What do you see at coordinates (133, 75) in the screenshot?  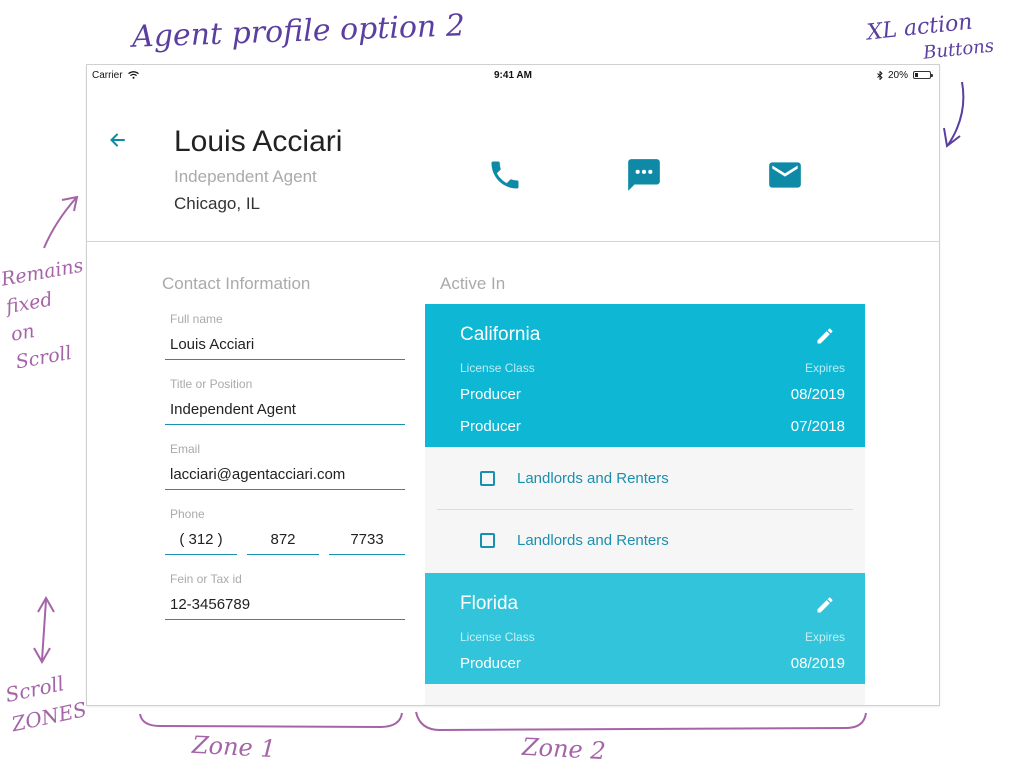 I see `wifi-icon` at bounding box center [133, 75].